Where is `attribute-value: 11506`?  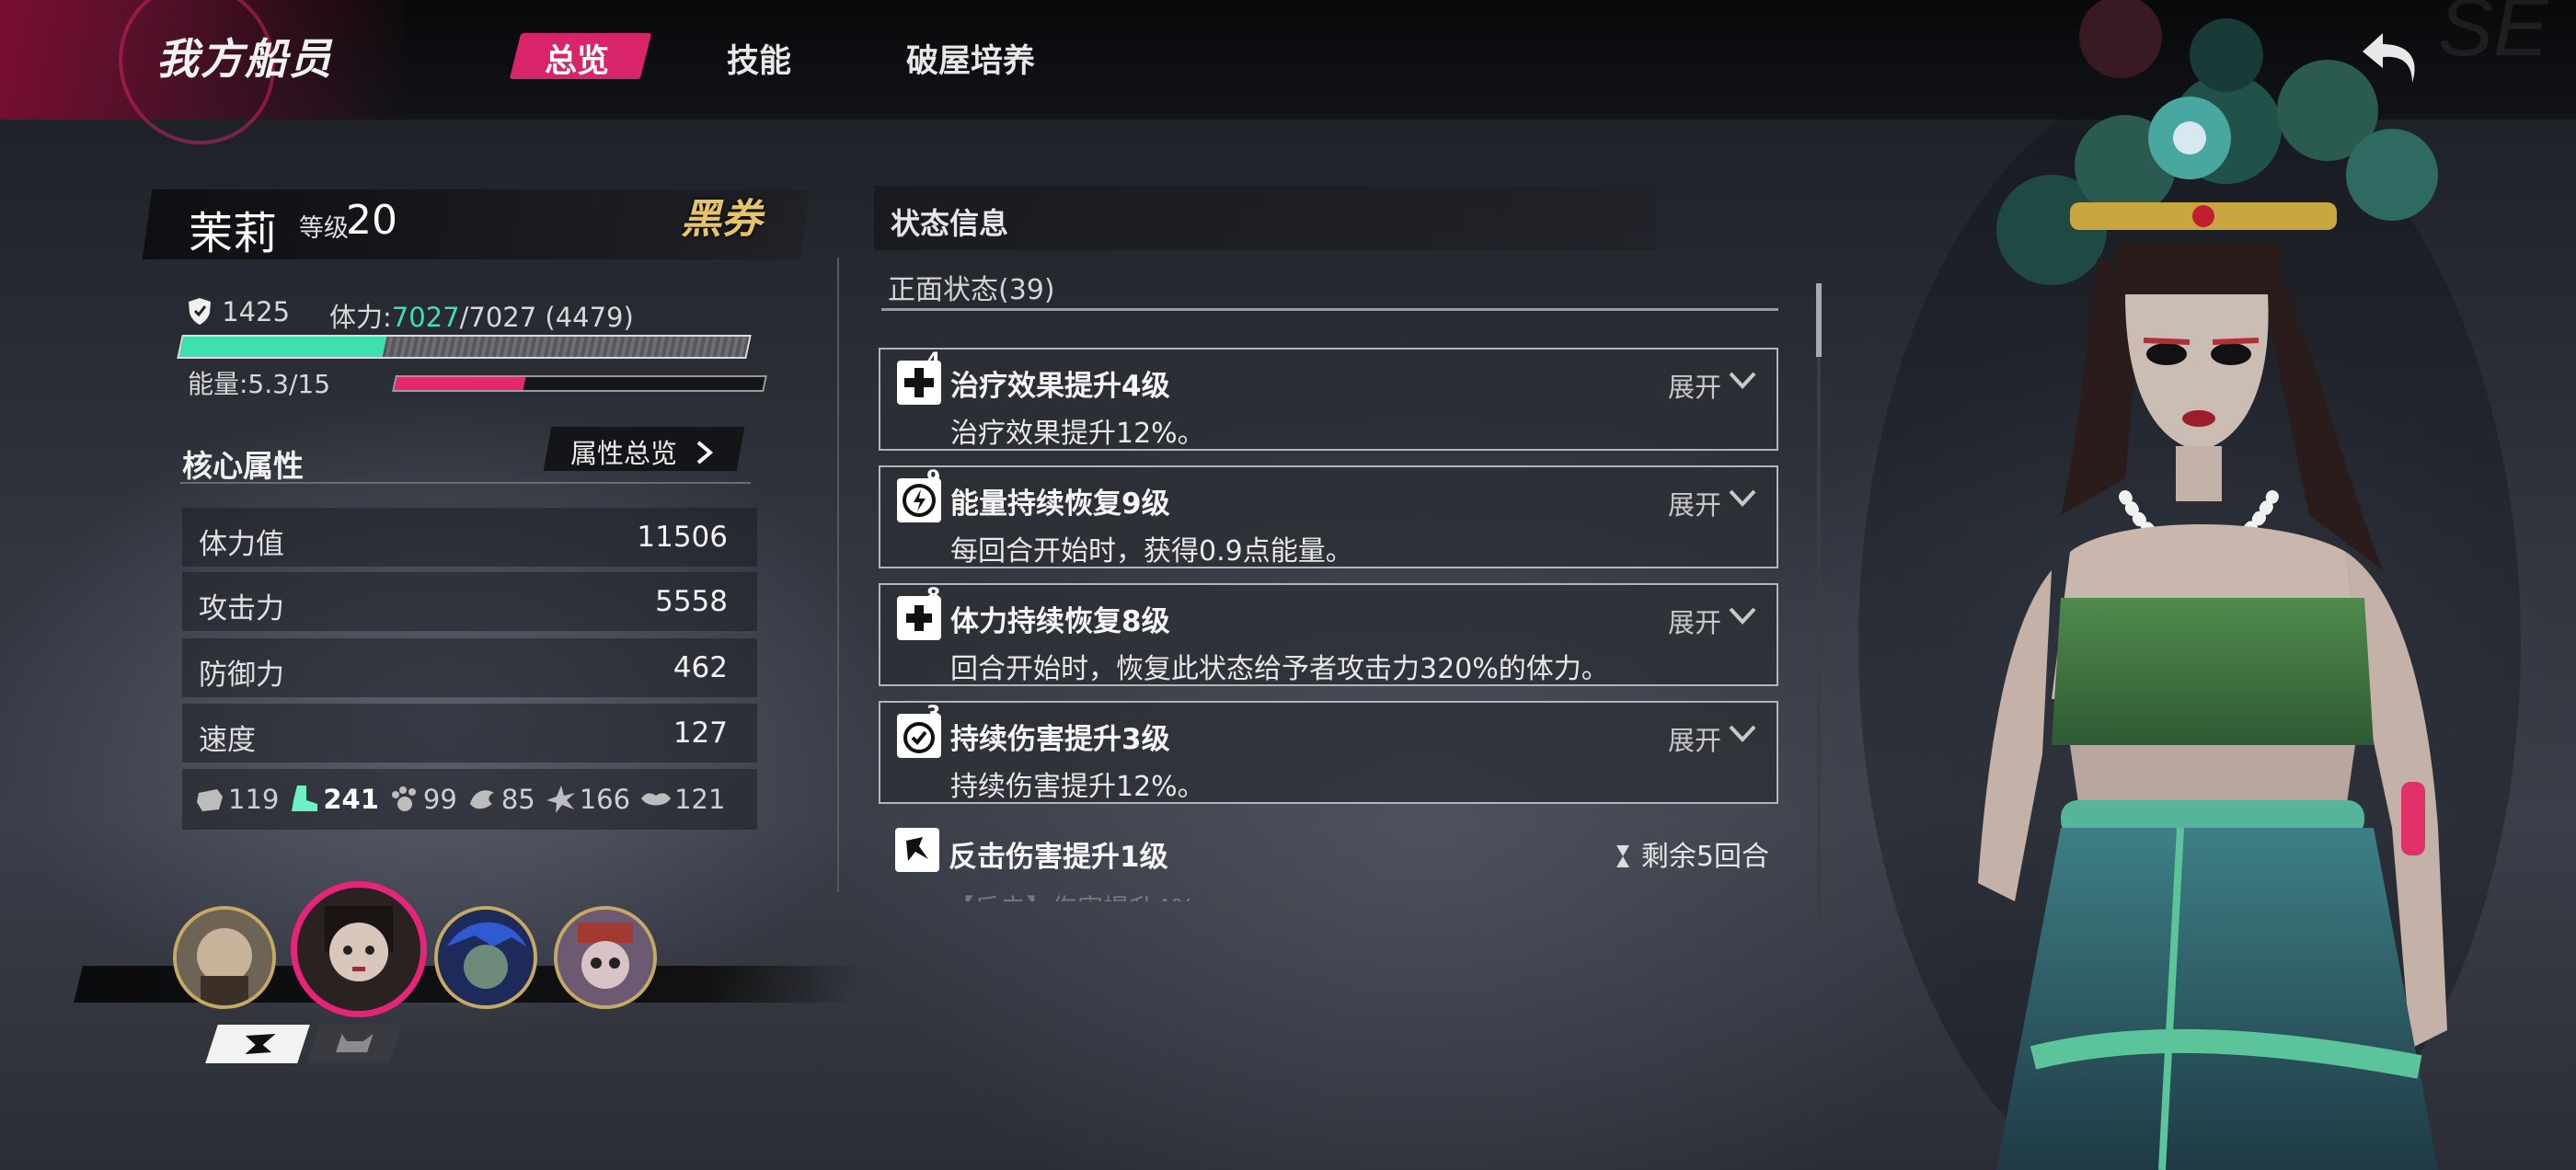
attribute-value: 11506 is located at coordinates (682, 537).